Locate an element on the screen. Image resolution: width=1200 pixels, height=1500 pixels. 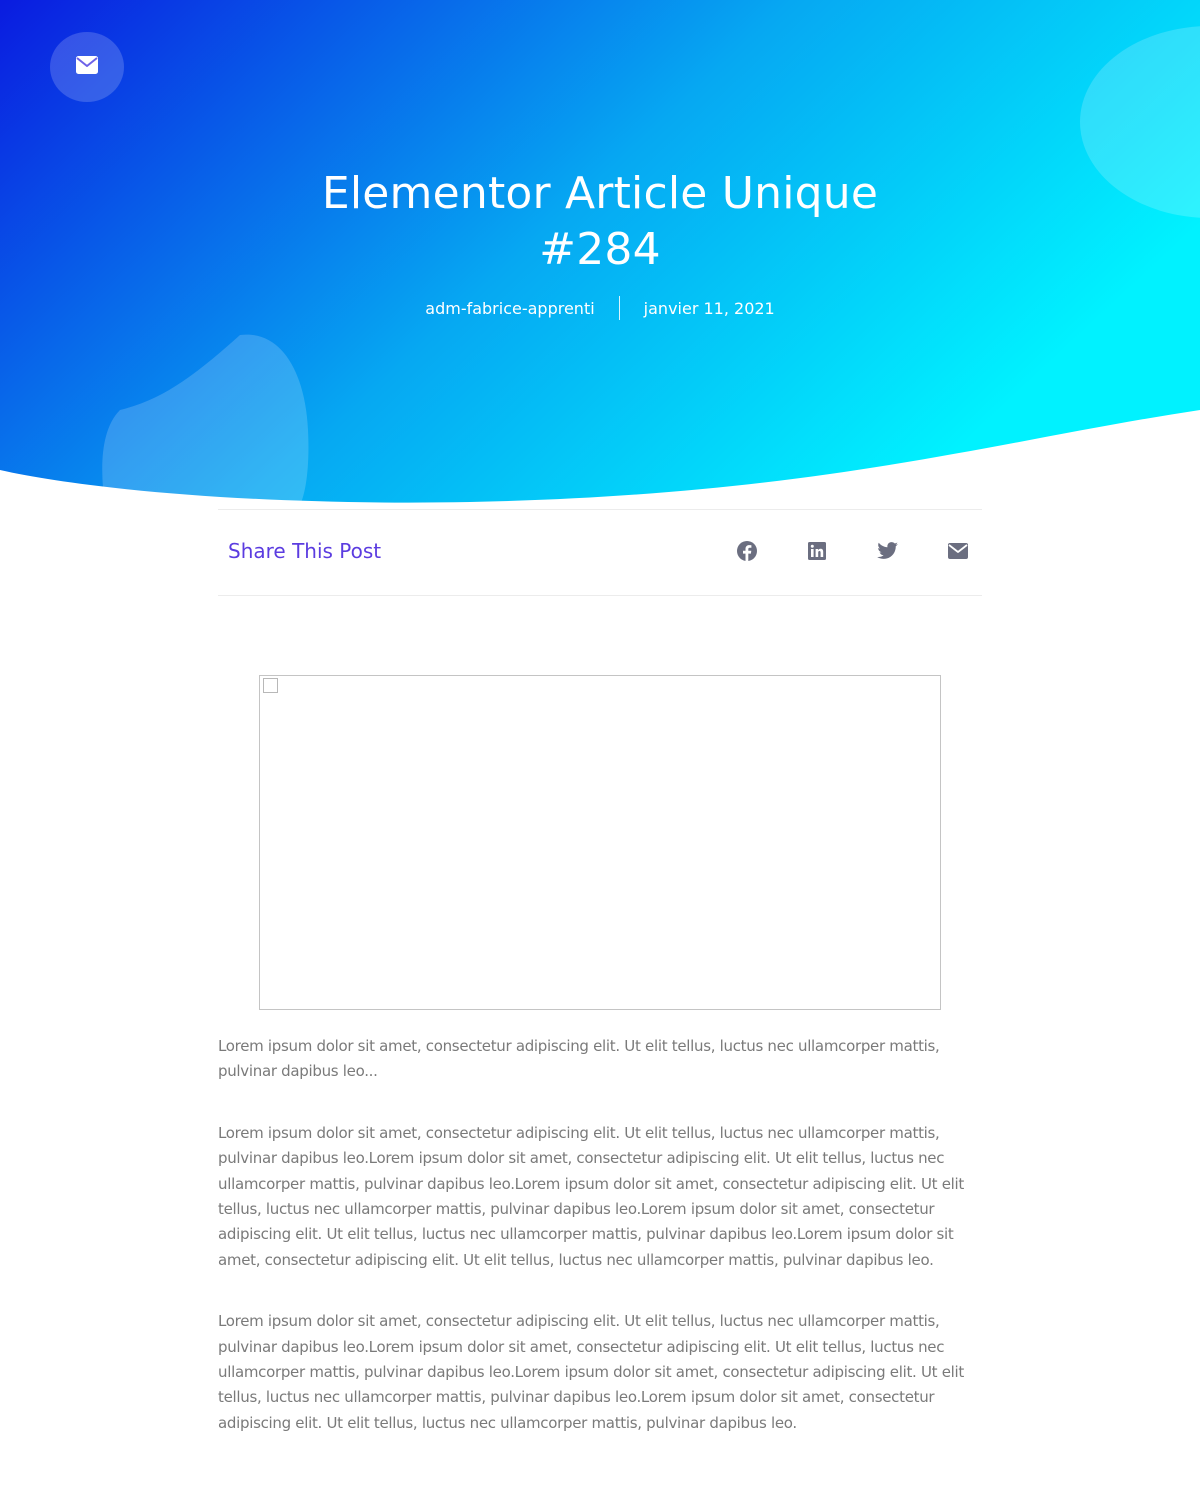
post-meta: adm-fabrice-apprenti janvier 11, 2021 is located at coordinates (600, 308).